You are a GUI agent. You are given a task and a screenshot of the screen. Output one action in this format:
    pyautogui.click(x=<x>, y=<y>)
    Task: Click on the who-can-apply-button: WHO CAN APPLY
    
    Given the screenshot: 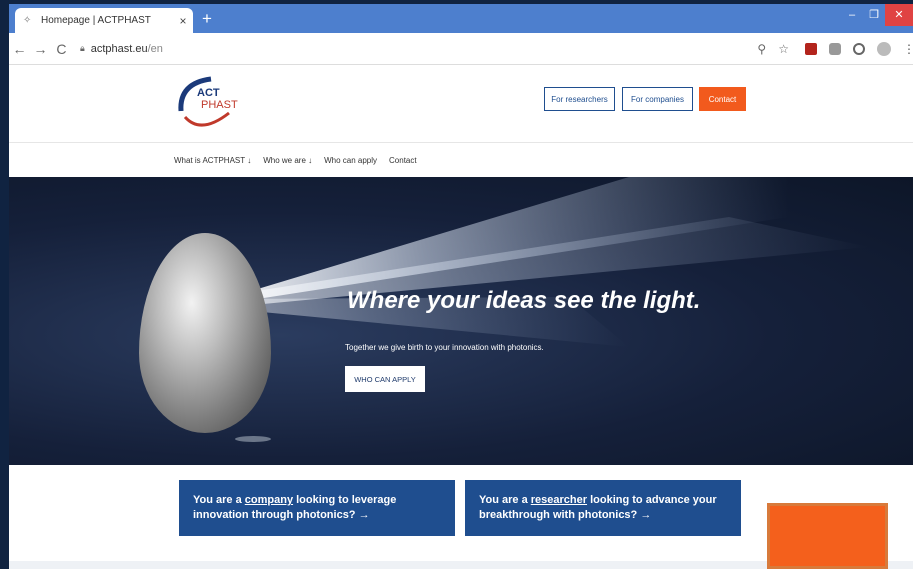 What is the action you would take?
    pyautogui.click(x=385, y=379)
    